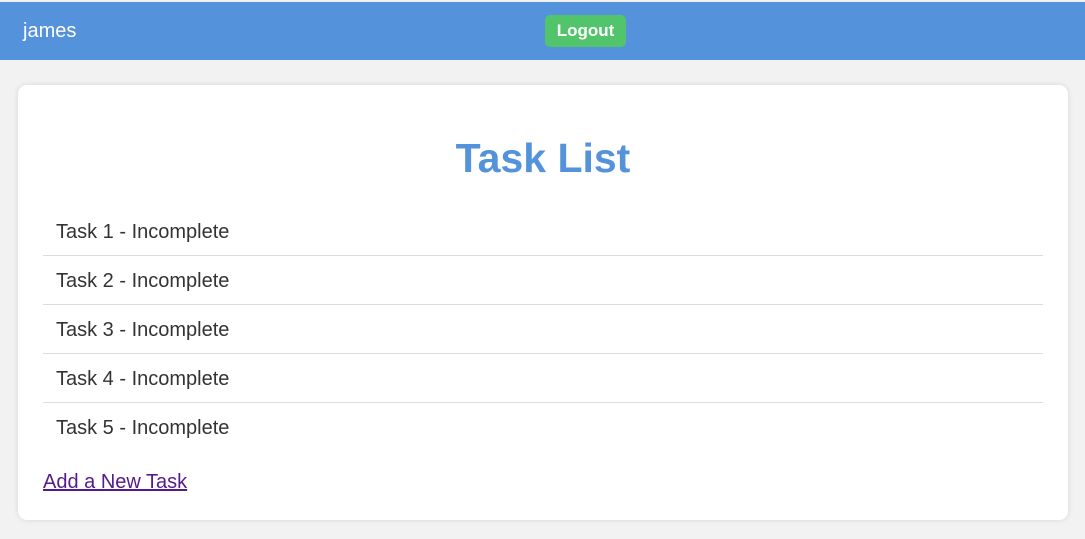 This screenshot has width=1085, height=539. What do you see at coordinates (543, 231) in the screenshot?
I see `task-item: Task 1 - Incomplete` at bounding box center [543, 231].